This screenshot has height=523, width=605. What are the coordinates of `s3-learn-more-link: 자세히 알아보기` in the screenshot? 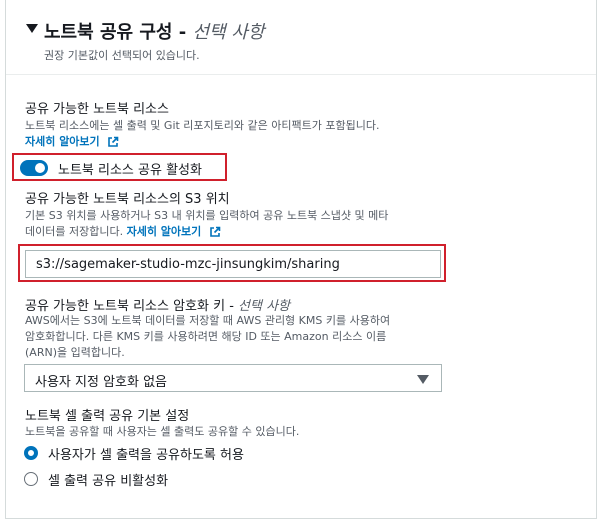 It's located at (164, 231).